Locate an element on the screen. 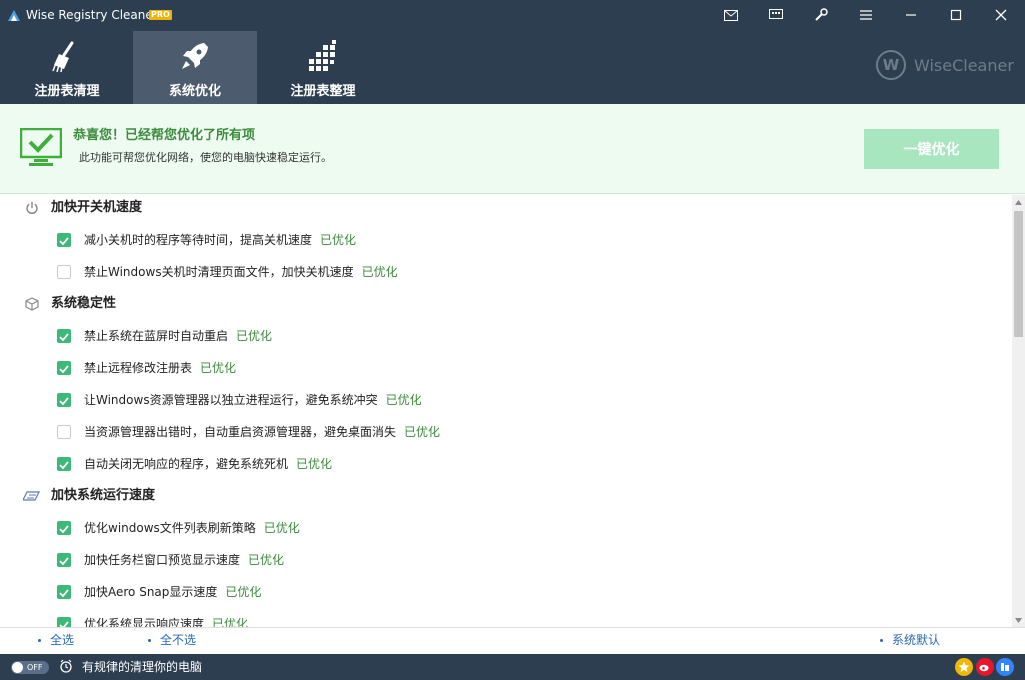  item-label: 禁止远程修改注册表 is located at coordinates (138, 368).